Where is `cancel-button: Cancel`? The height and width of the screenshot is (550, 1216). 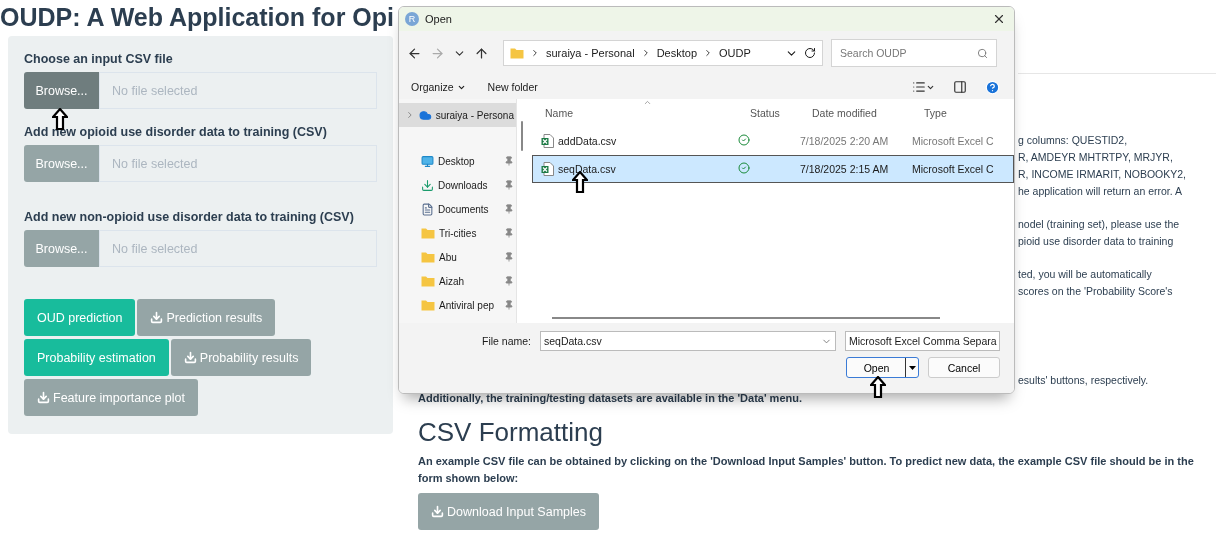 cancel-button: Cancel is located at coordinates (964, 367).